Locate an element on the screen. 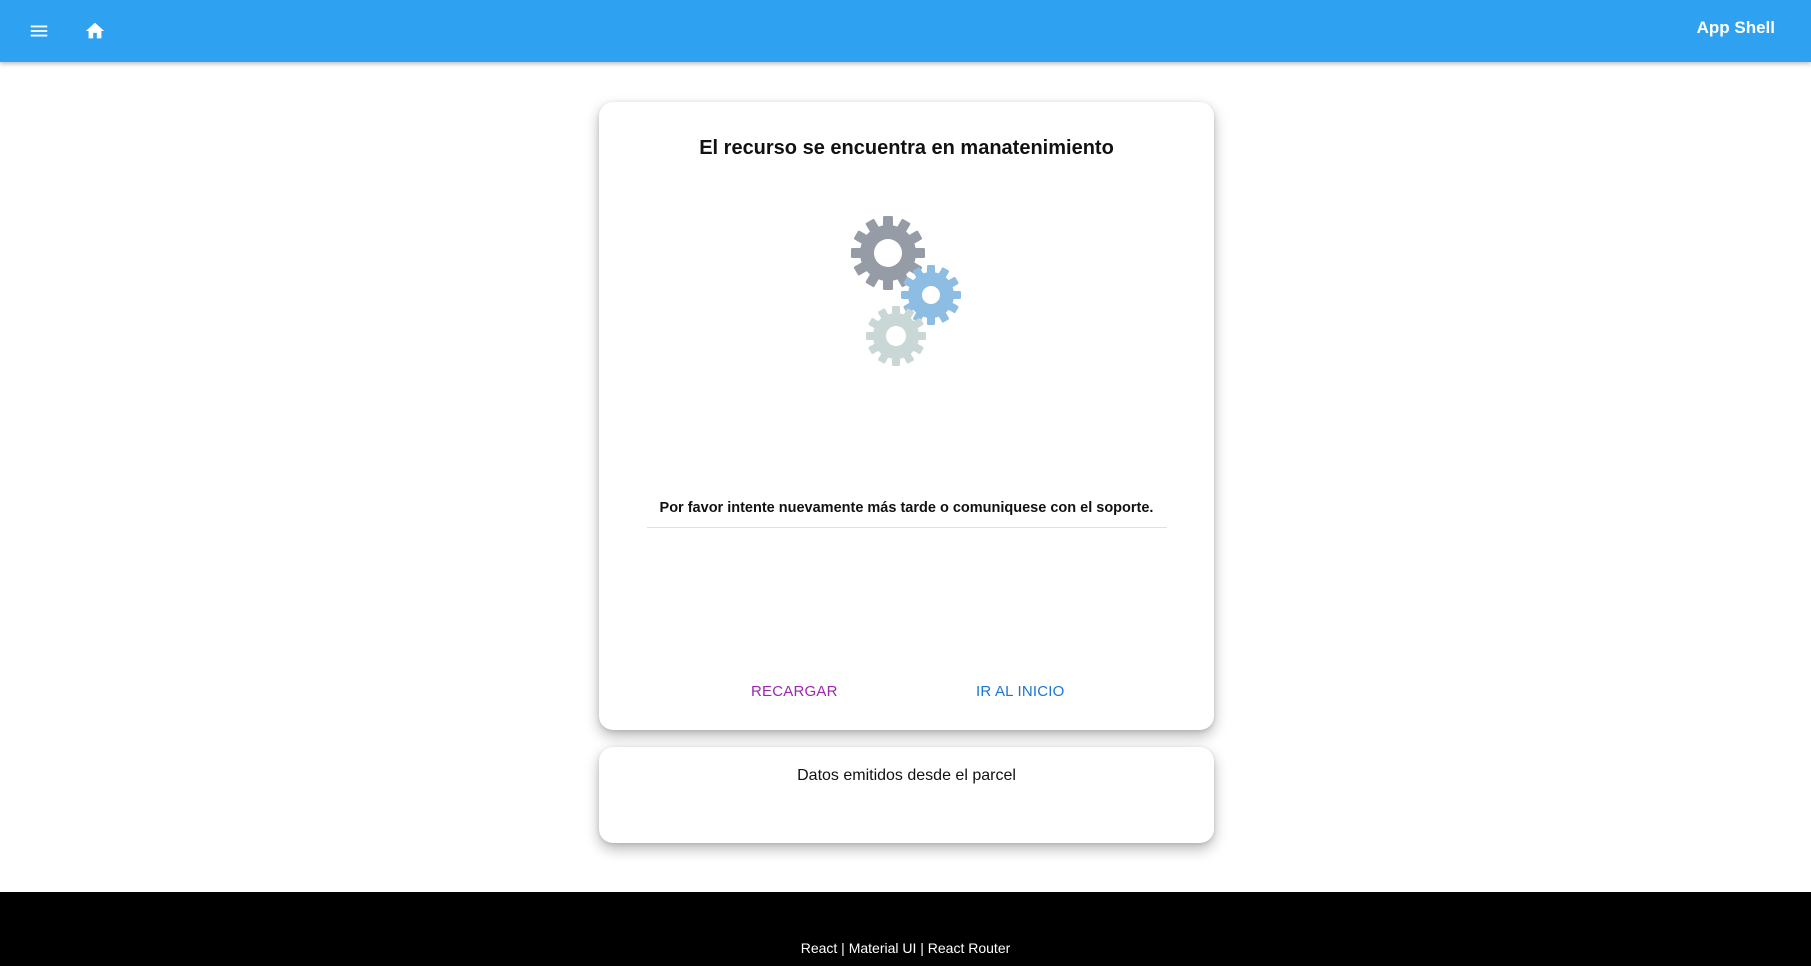 This screenshot has height=966, width=1811. menu-button is located at coordinates (39, 31).